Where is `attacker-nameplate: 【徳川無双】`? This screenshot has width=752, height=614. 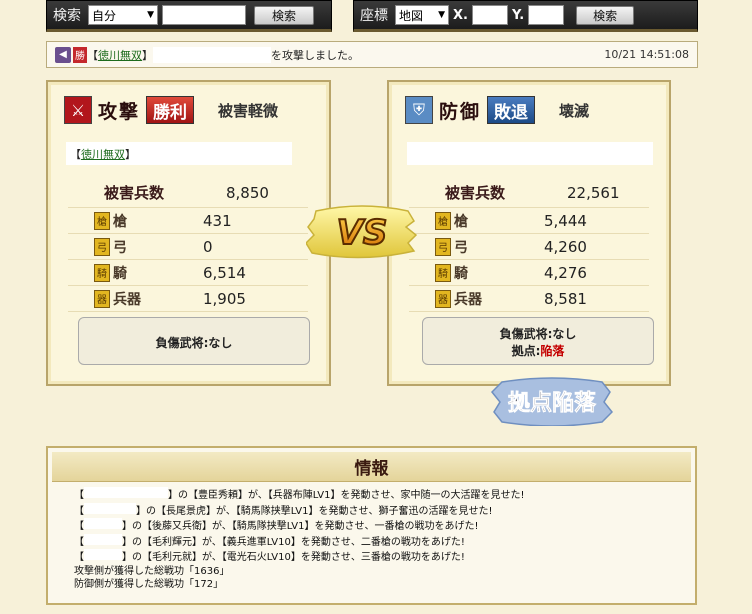 attacker-nameplate: 【徳川無双】 is located at coordinates (179, 153).